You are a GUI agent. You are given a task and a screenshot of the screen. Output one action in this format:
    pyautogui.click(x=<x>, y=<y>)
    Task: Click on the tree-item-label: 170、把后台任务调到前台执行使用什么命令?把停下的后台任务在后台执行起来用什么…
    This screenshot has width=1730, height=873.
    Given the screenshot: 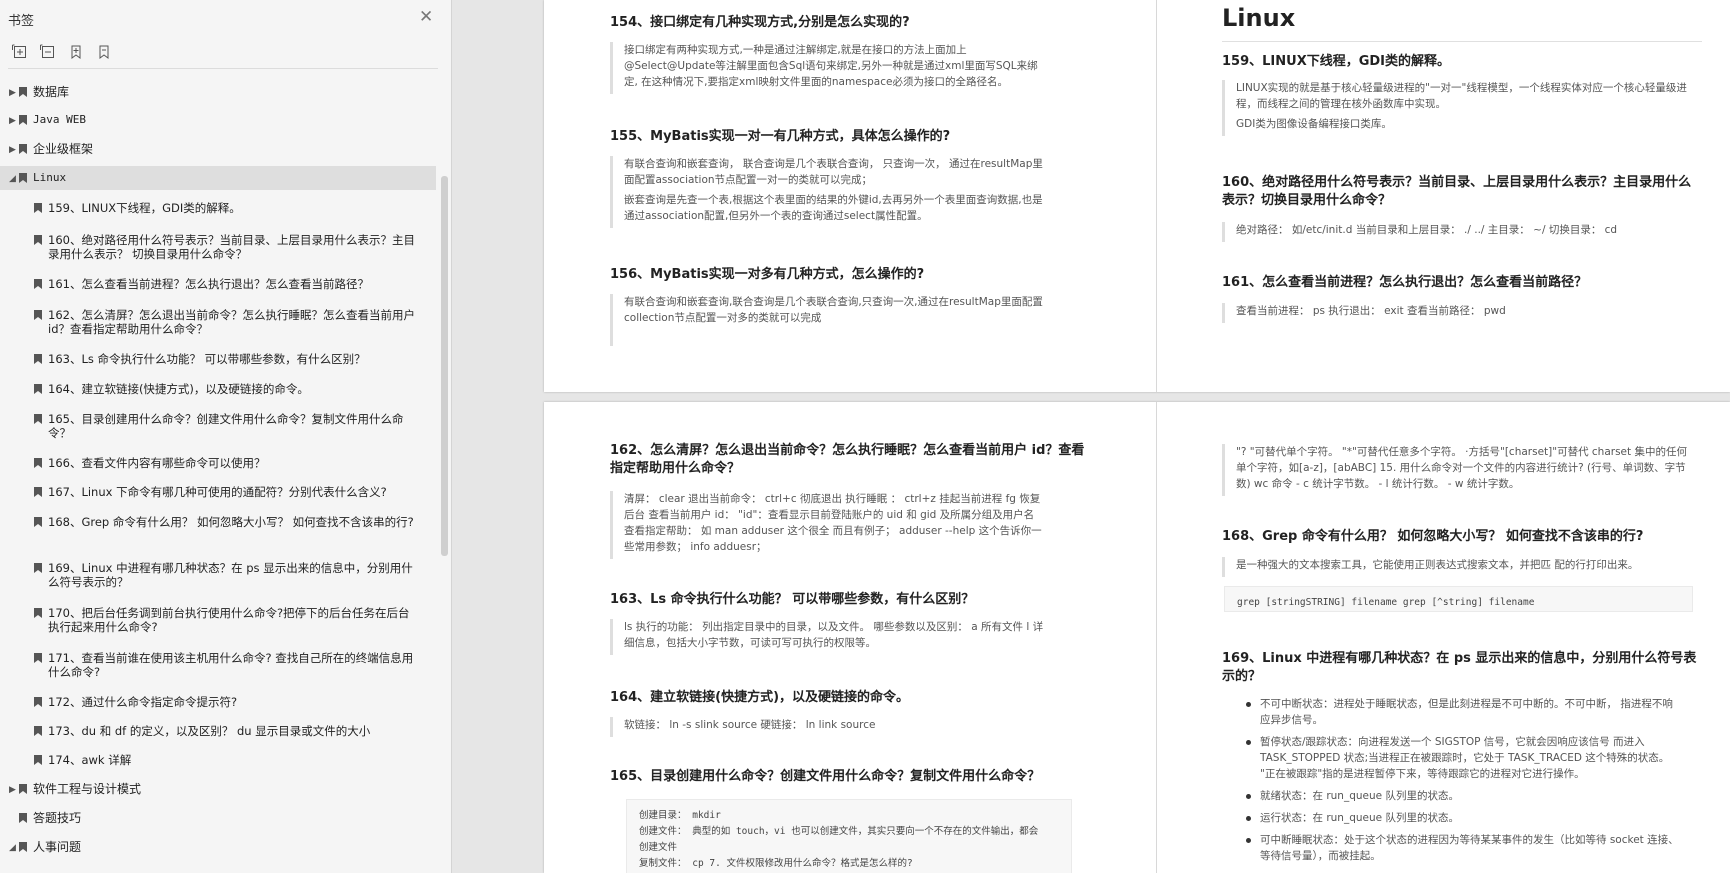 What is the action you would take?
    pyautogui.click(x=229, y=620)
    